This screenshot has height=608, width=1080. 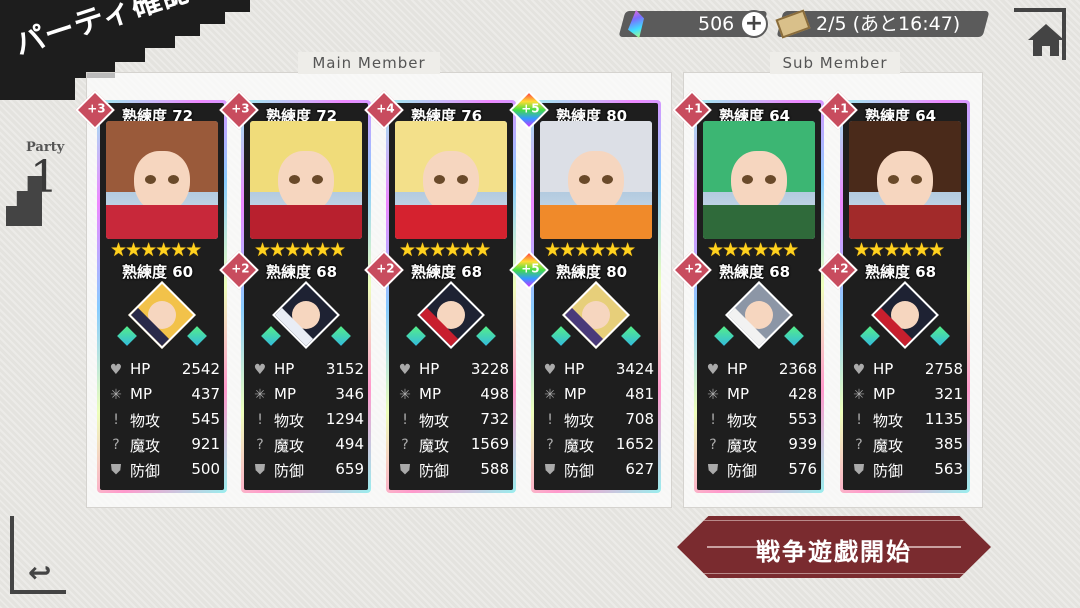 I want to click on sub-proficiency-level: 熟練度 80, so click(x=592, y=272).